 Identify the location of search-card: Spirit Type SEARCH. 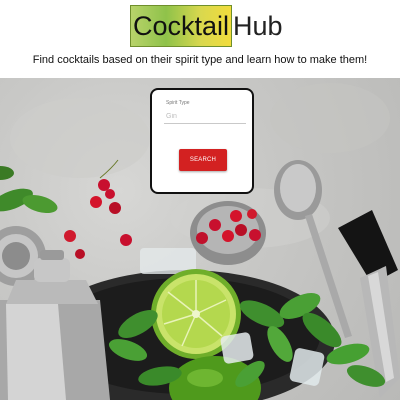
(202, 141).